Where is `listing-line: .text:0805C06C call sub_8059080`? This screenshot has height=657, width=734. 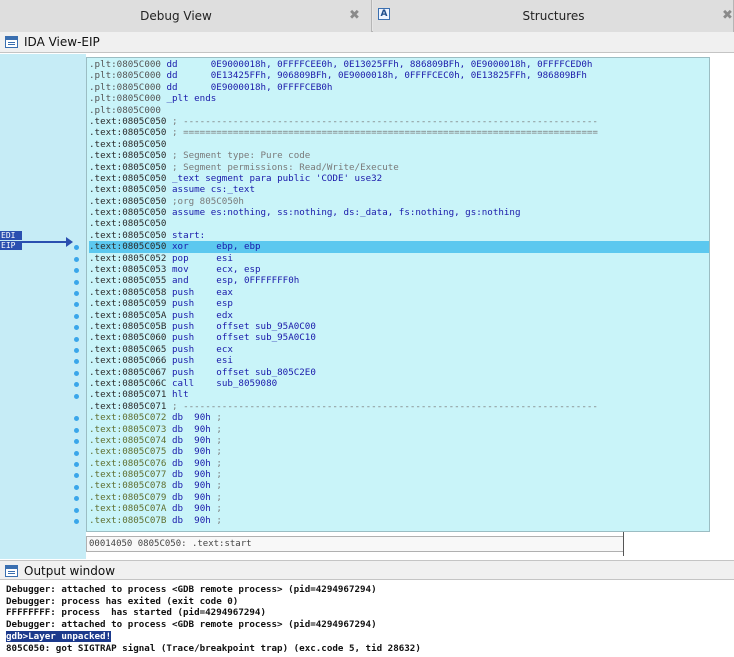 listing-line: .text:0805C06C call sub_8059080 is located at coordinates (399, 383).